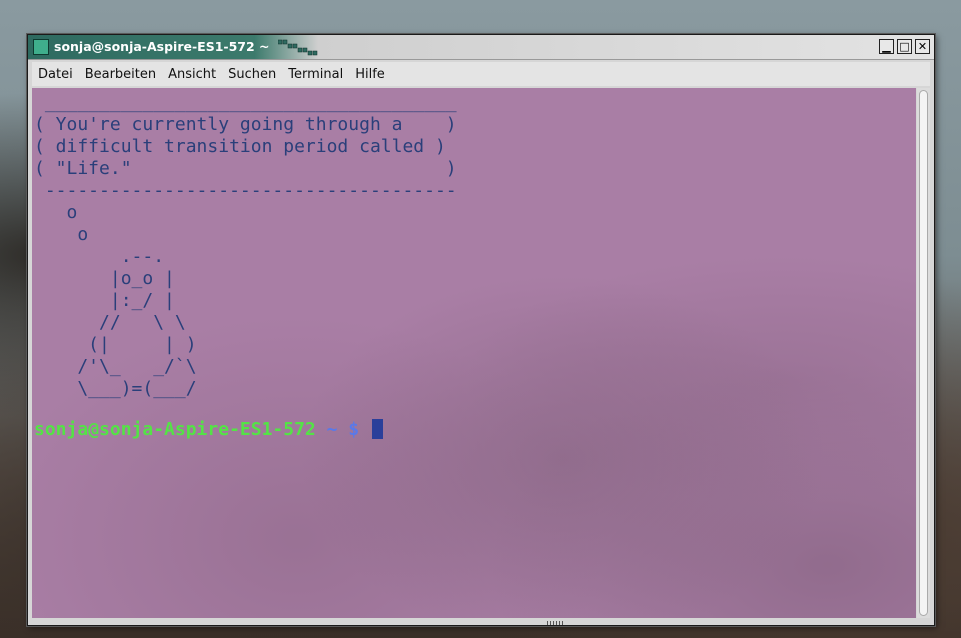 This screenshot has width=961, height=638. Describe the element at coordinates (298, 47) in the screenshot. I see `titlebar-grip-icon` at that location.